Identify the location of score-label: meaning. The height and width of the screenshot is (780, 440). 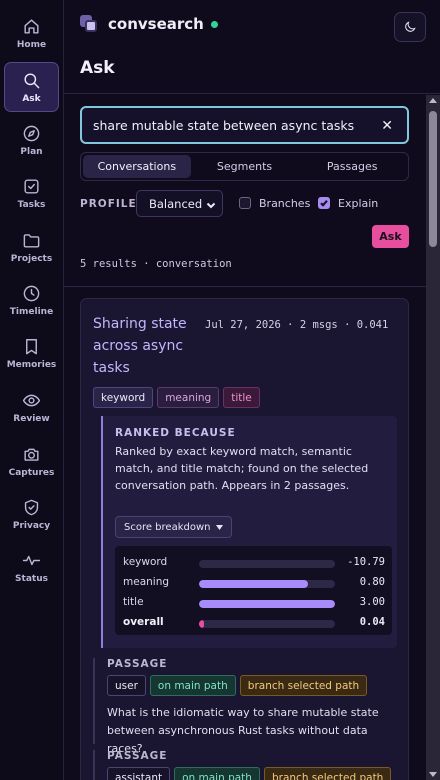
(146, 582).